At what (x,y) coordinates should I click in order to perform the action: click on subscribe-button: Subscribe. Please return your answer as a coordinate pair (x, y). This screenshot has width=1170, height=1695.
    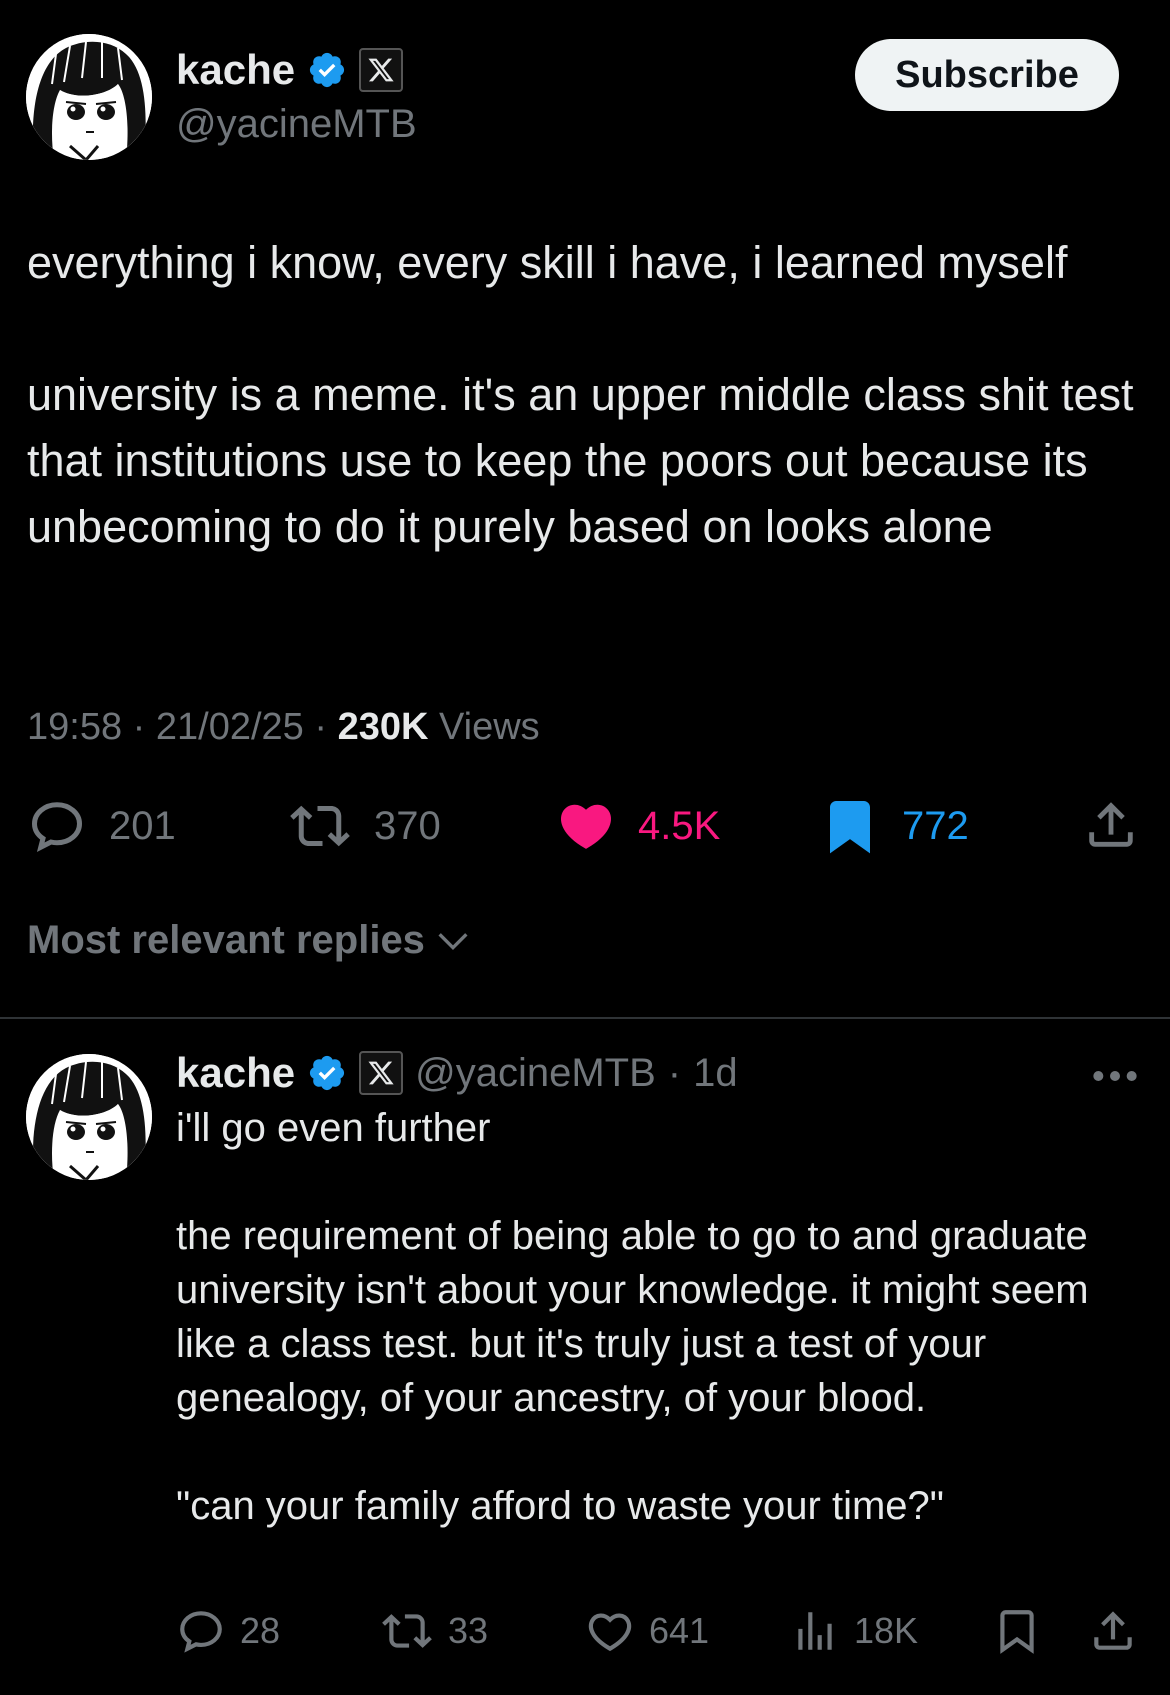
    Looking at the image, I should click on (987, 75).